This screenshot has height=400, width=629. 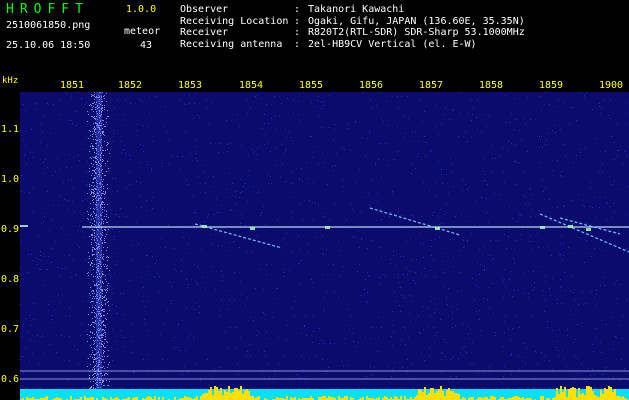 What do you see at coordinates (10, 279) in the screenshot?
I see `y-tick-label: 0.8` at bounding box center [10, 279].